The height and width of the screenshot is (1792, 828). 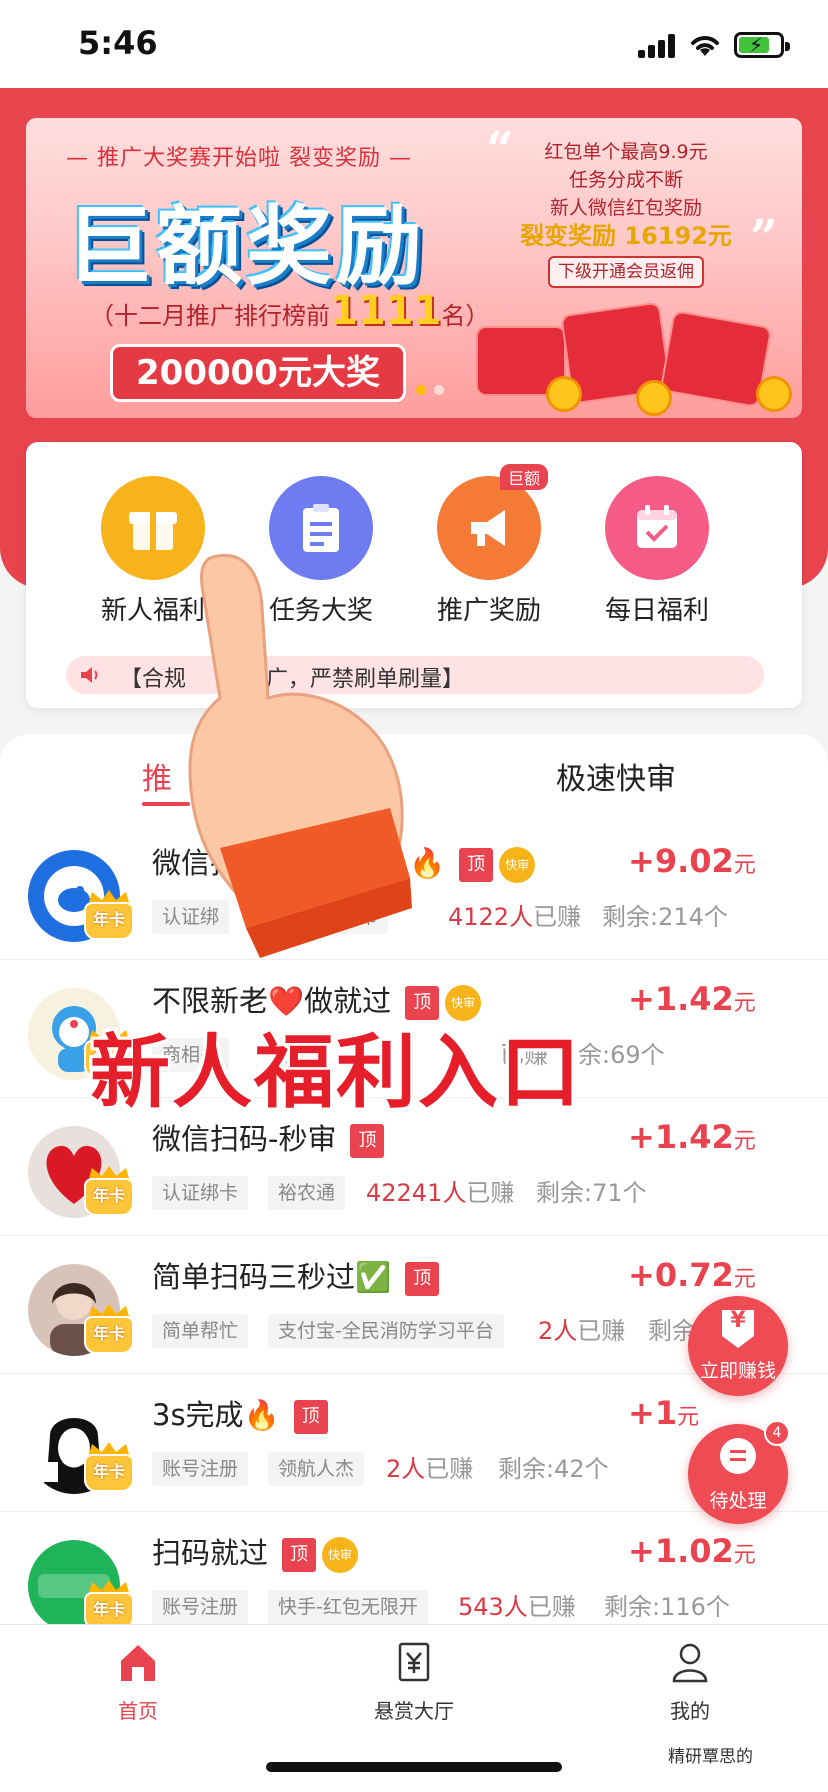 What do you see at coordinates (290, 311) in the screenshot?
I see `banner-rank: （十二月推广排行榜前1111名）` at bounding box center [290, 311].